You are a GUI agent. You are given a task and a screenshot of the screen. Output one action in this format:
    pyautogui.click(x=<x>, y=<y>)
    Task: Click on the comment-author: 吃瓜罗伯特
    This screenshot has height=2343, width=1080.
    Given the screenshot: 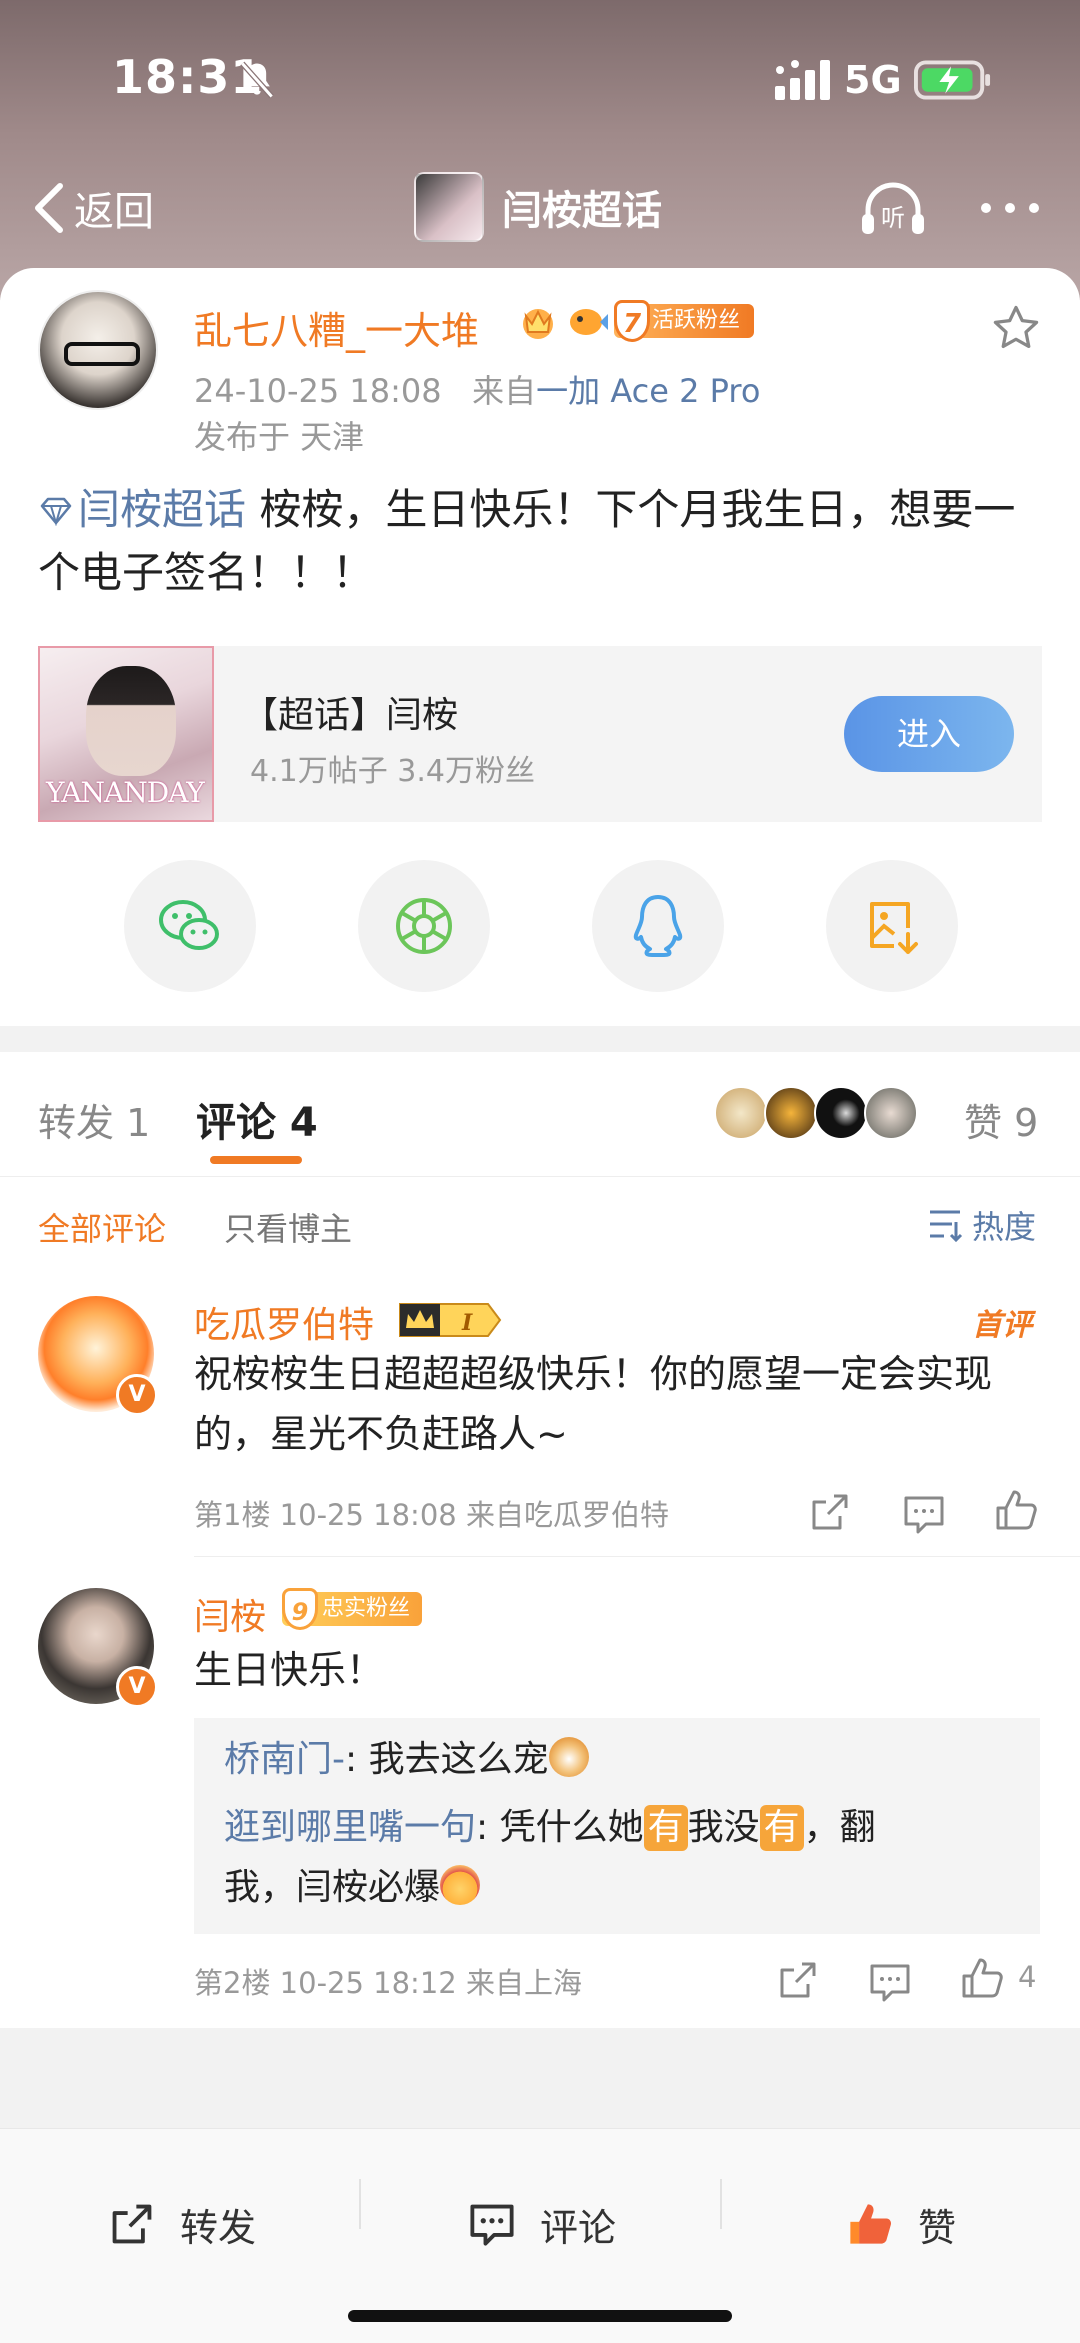 What is the action you would take?
    pyautogui.click(x=284, y=1322)
    